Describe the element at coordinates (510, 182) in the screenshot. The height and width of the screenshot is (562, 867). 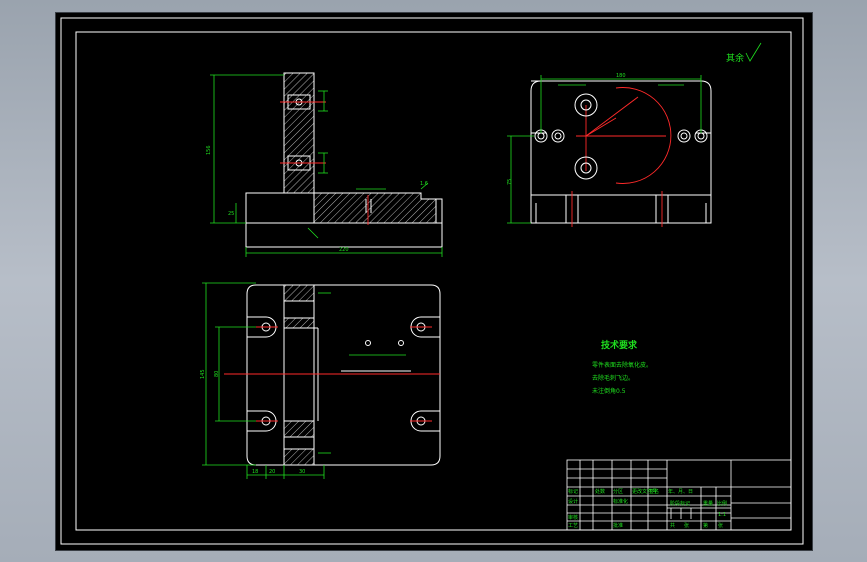
I see `dim-side-height: 75` at that location.